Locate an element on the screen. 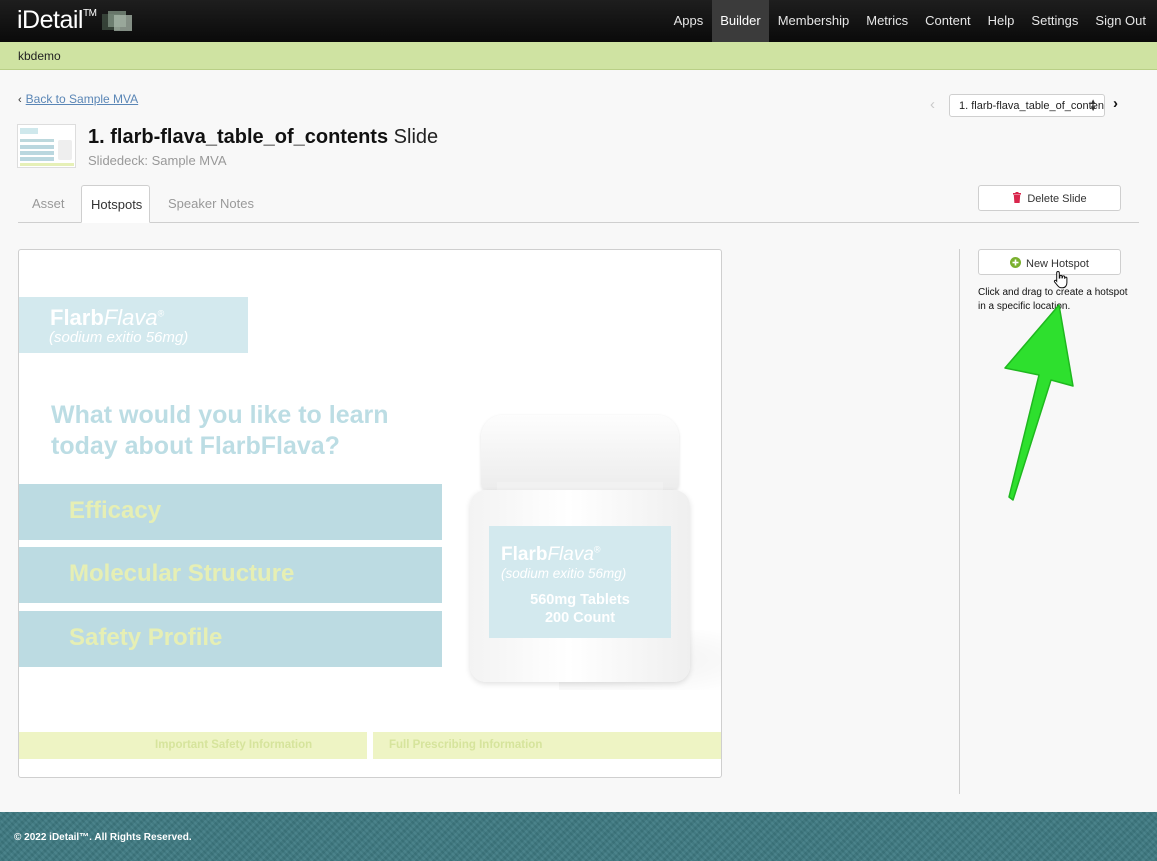 The image size is (1157, 861). panel-divider is located at coordinates (959, 521).